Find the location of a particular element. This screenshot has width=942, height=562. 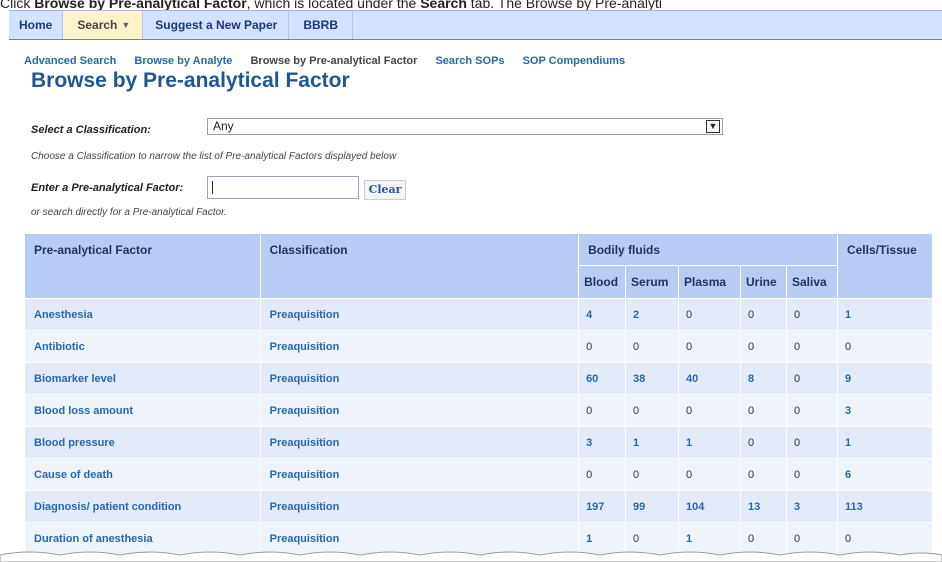

factor-search-input is located at coordinates (283, 187).